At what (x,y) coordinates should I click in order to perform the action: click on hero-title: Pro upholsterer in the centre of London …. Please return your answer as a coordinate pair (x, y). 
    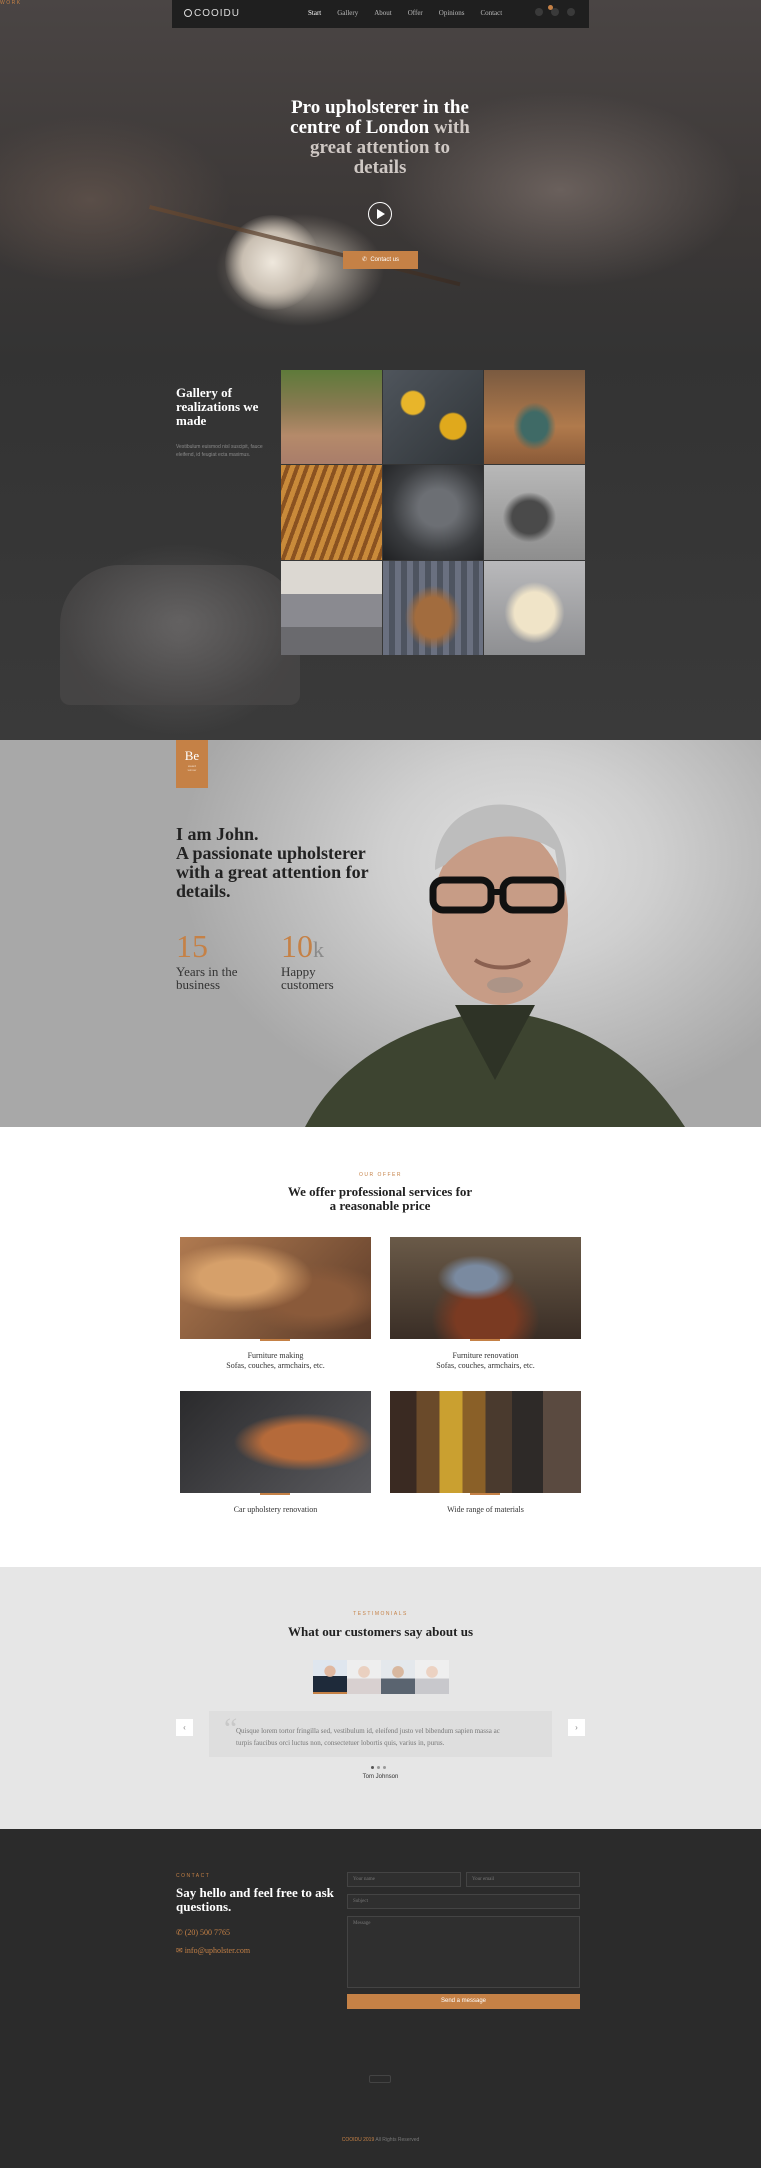
    Looking at the image, I should click on (380, 137).